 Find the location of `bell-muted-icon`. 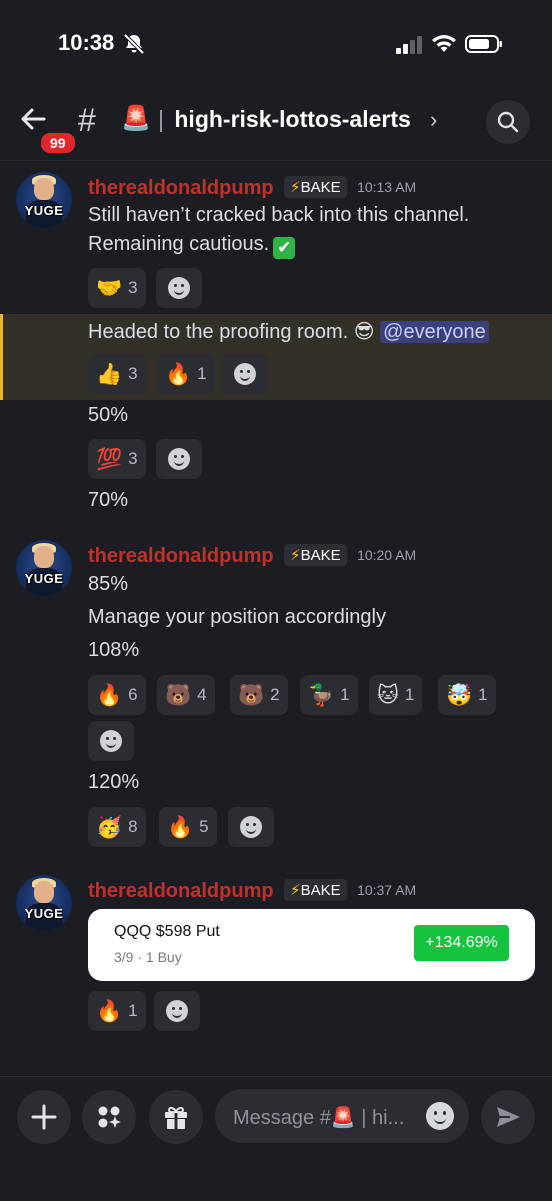

bell-muted-icon is located at coordinates (134, 44).